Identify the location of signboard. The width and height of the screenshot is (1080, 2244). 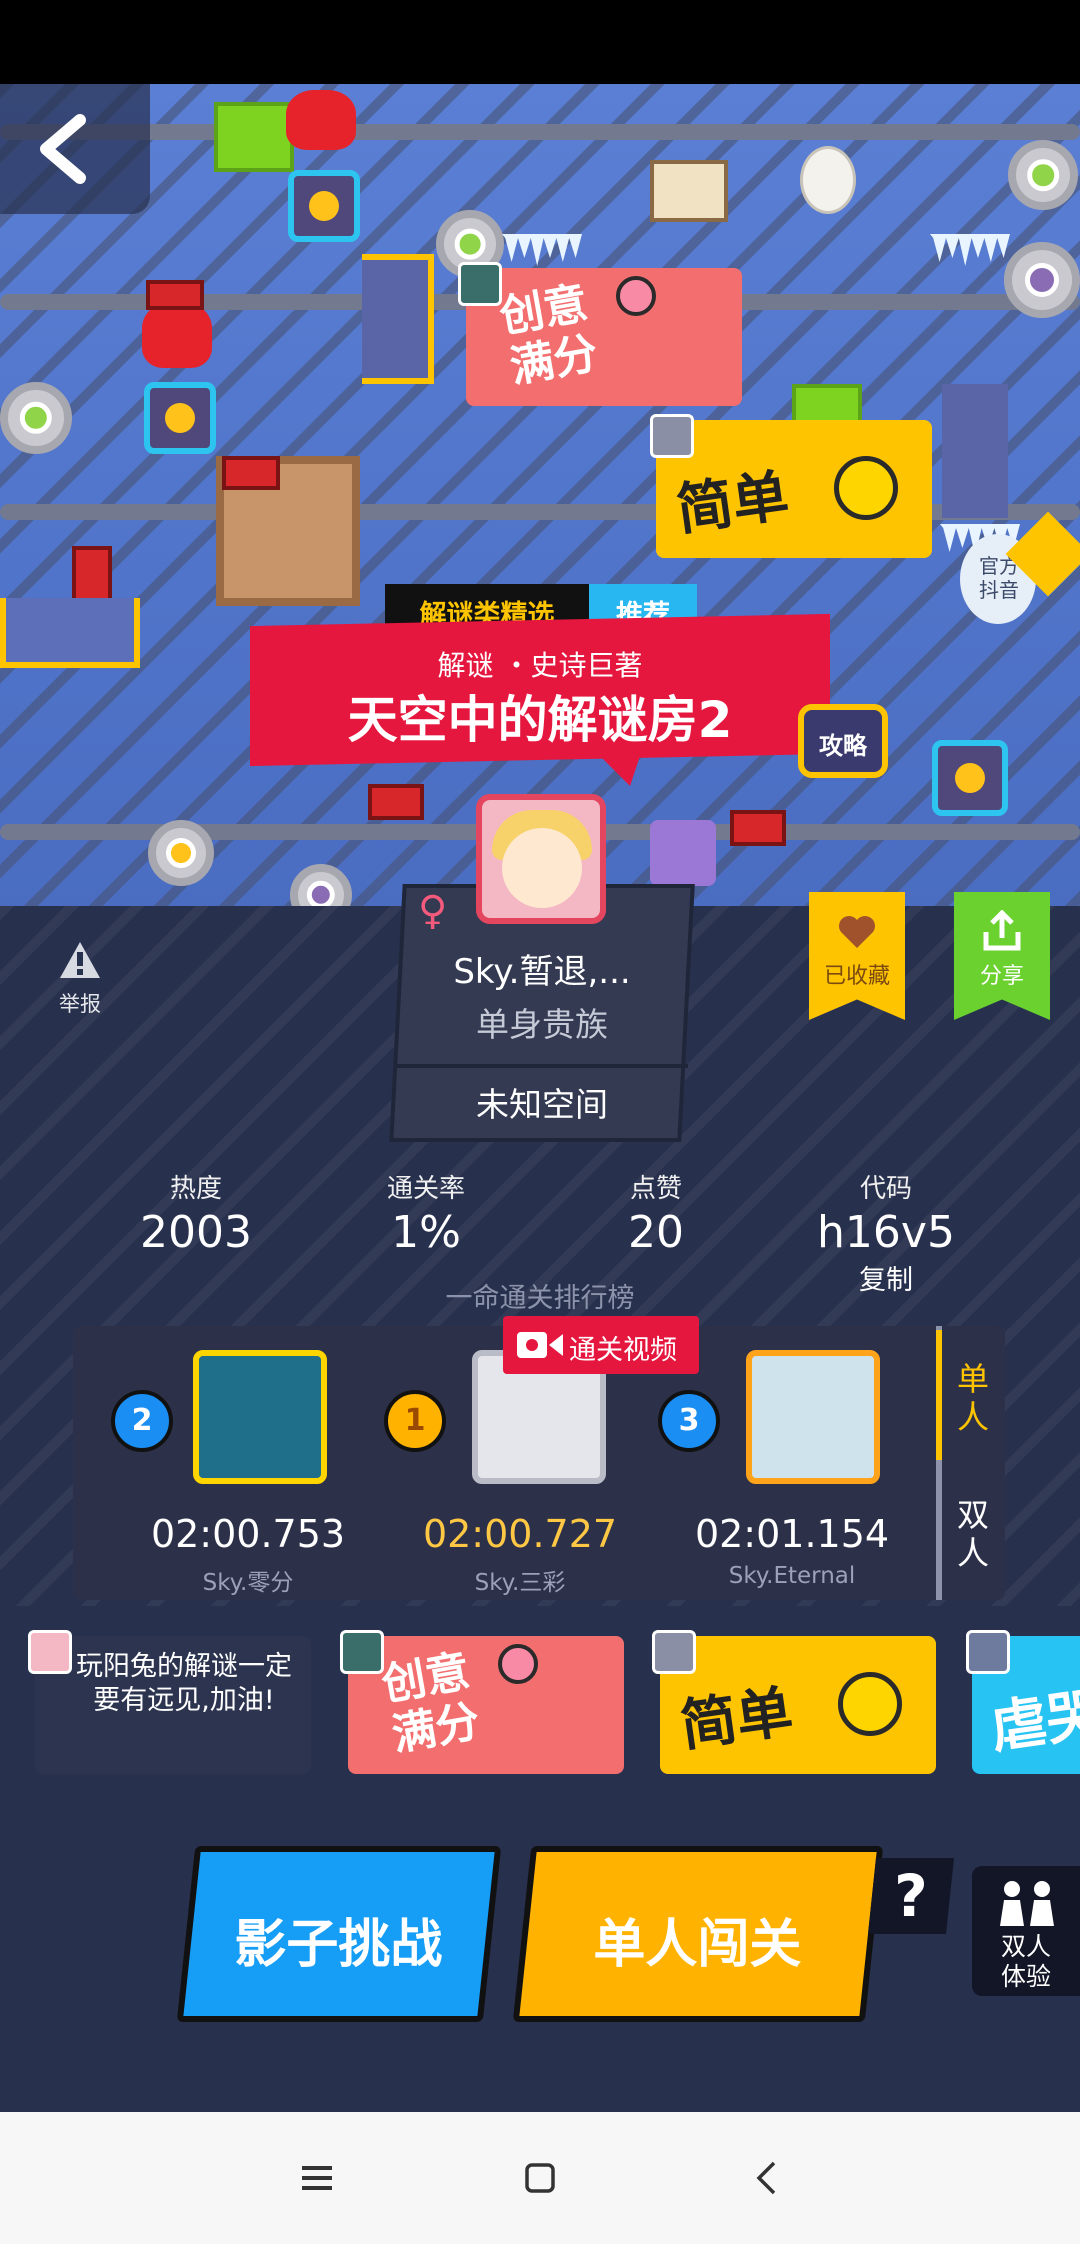
(689, 191).